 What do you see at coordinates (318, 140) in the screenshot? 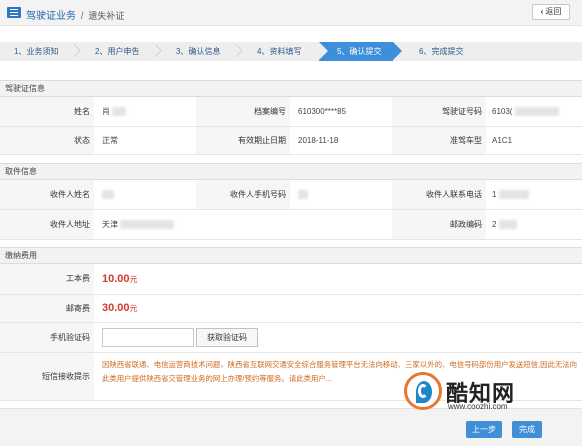
I see `expiry-value: 2018-11-18` at bounding box center [318, 140].